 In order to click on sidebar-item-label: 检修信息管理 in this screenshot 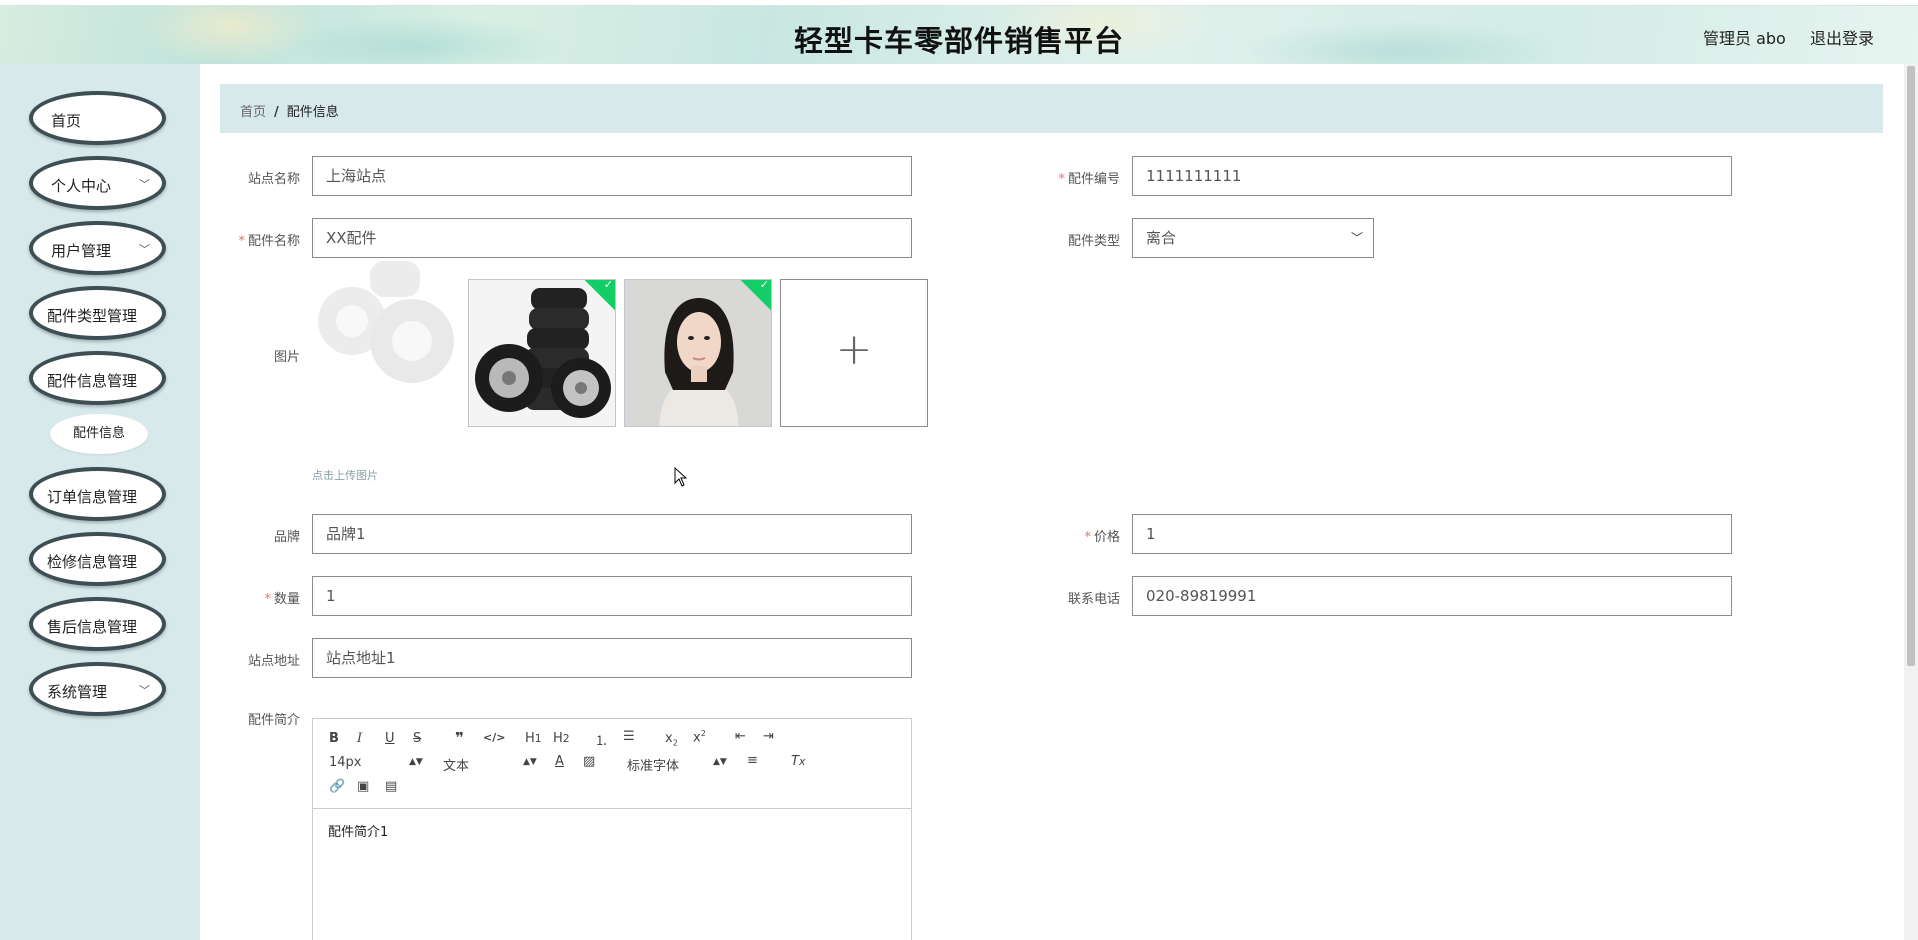, I will do `click(92, 562)`.